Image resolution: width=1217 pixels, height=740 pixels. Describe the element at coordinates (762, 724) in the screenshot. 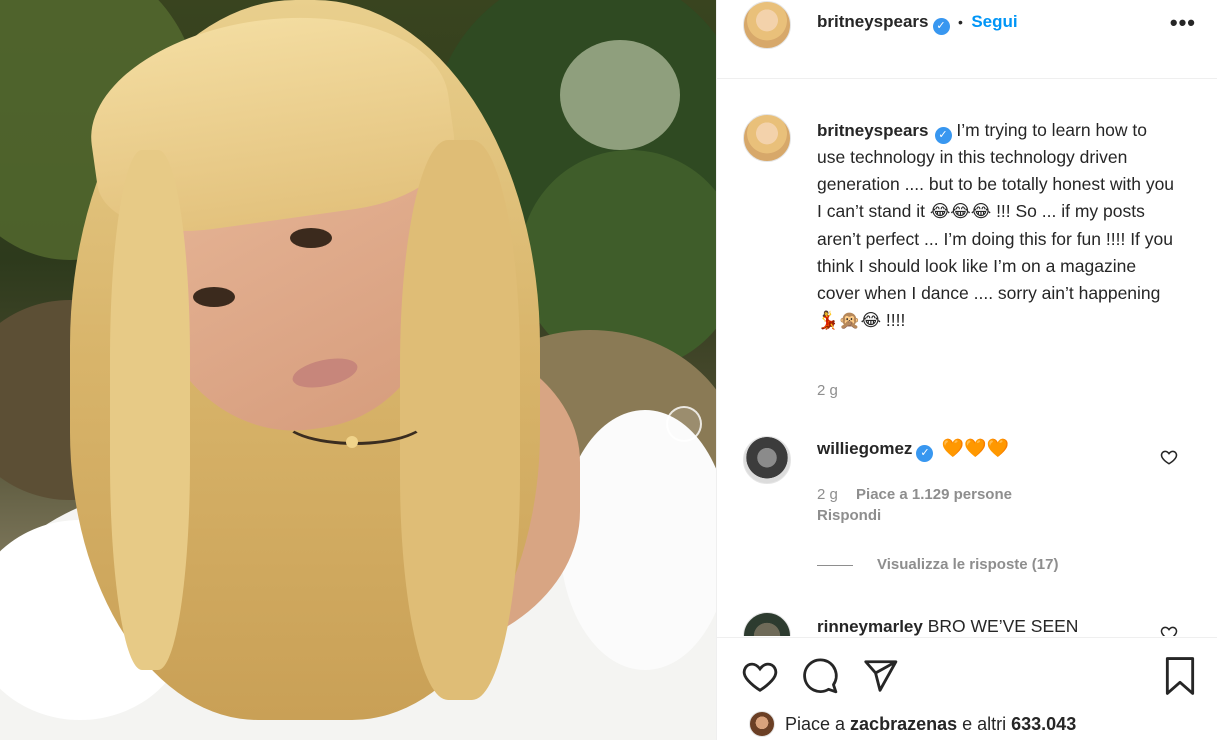

I see `liker-avatar` at that location.